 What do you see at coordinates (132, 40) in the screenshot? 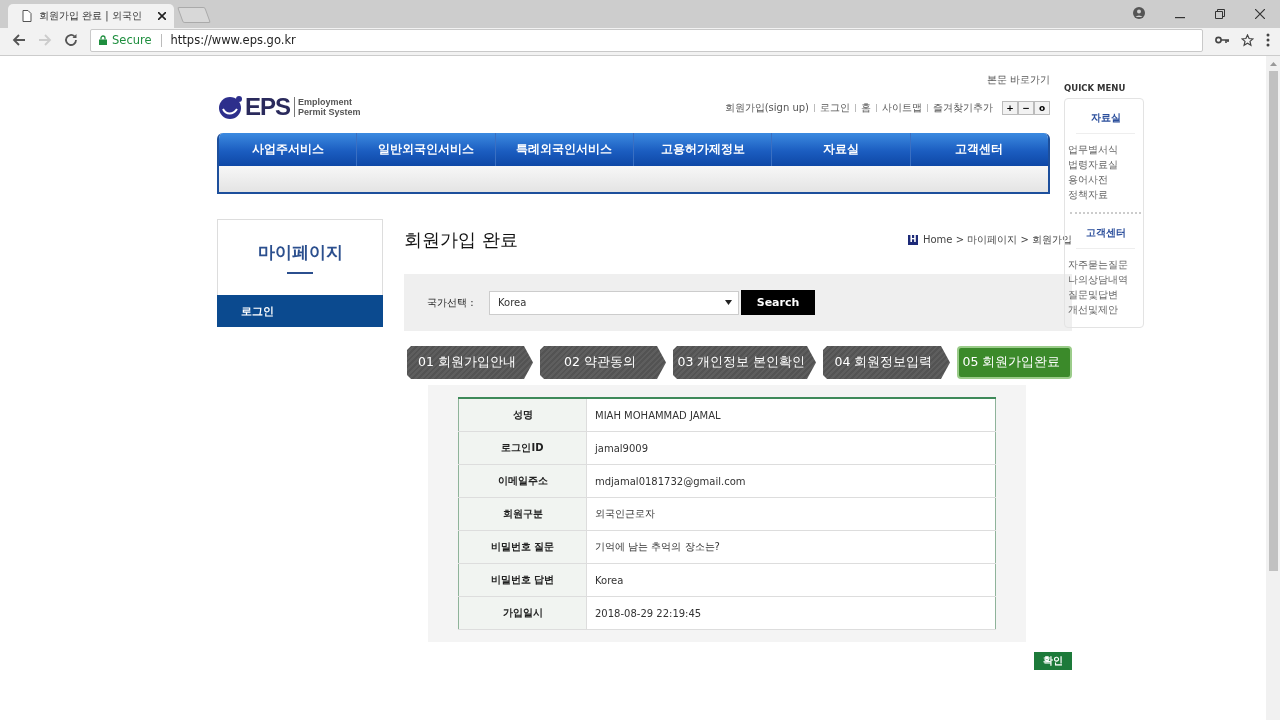
I see `secure-label: Secure` at bounding box center [132, 40].